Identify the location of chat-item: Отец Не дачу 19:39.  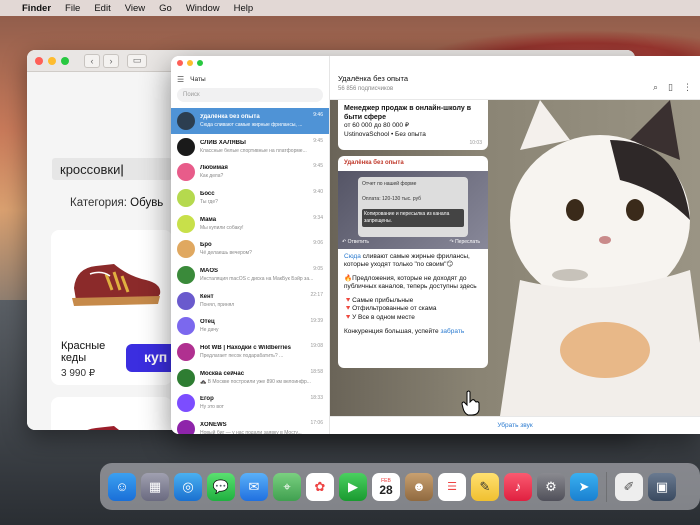
(250, 327).